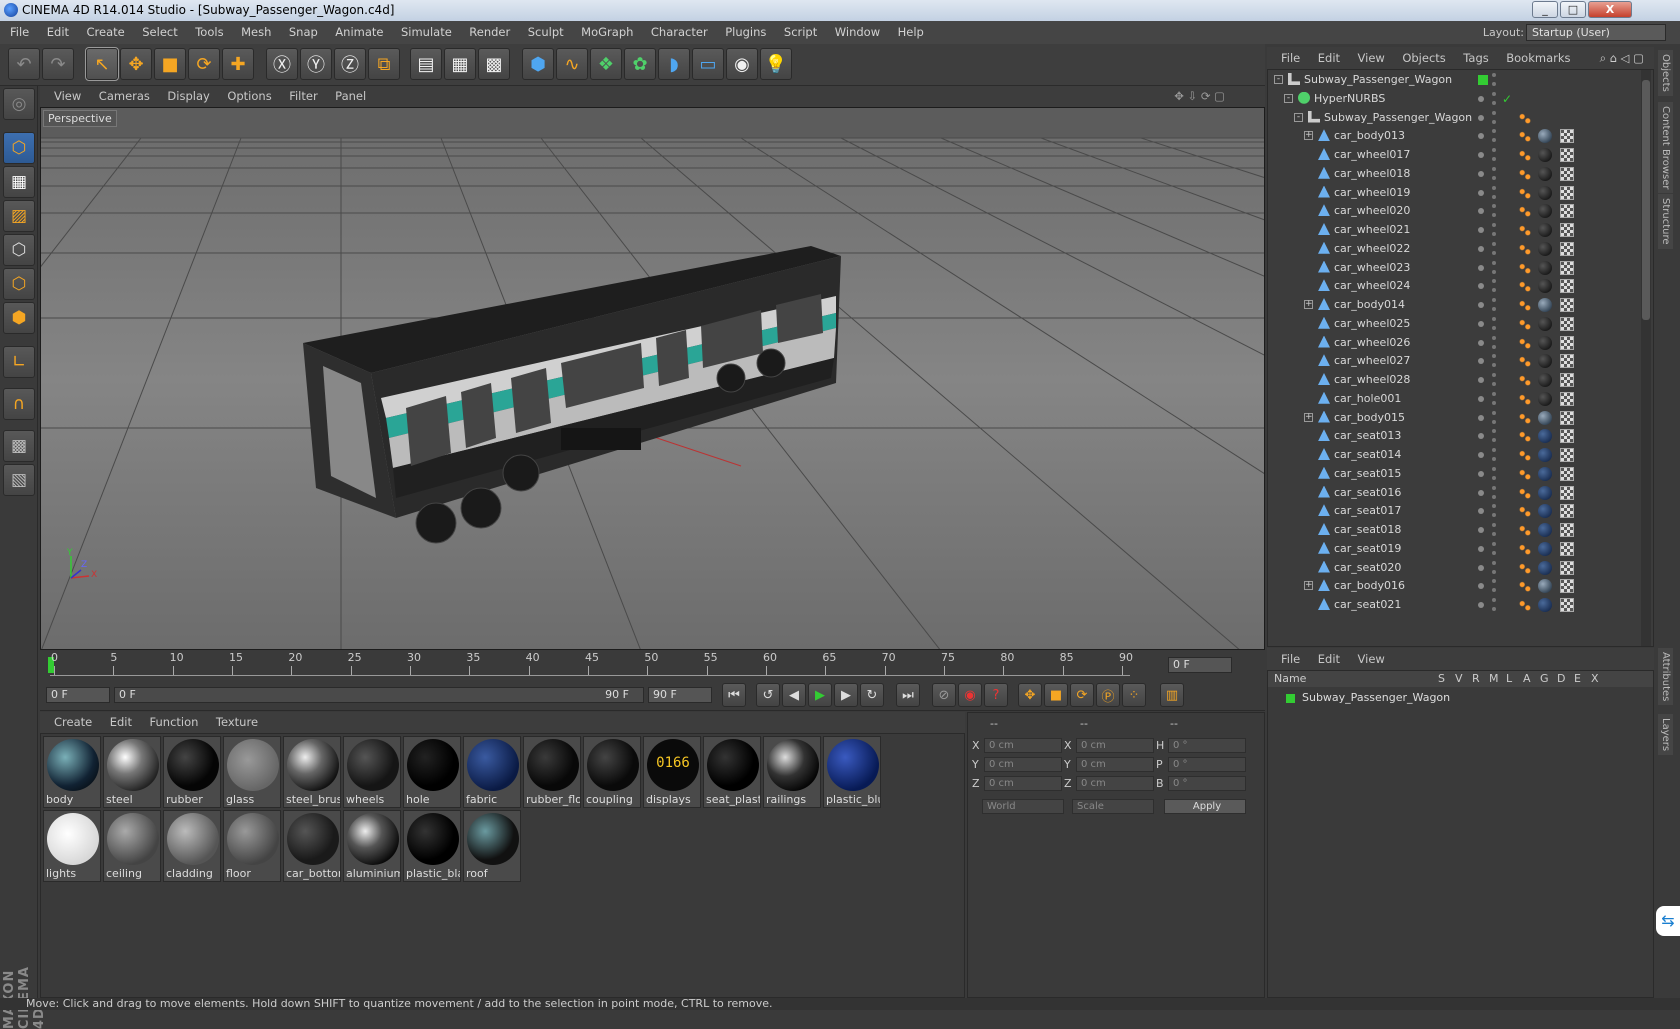 The height and width of the screenshot is (1029, 1680). What do you see at coordinates (1134, 695) in the screenshot?
I see `key-point-level-icon: ⁘` at bounding box center [1134, 695].